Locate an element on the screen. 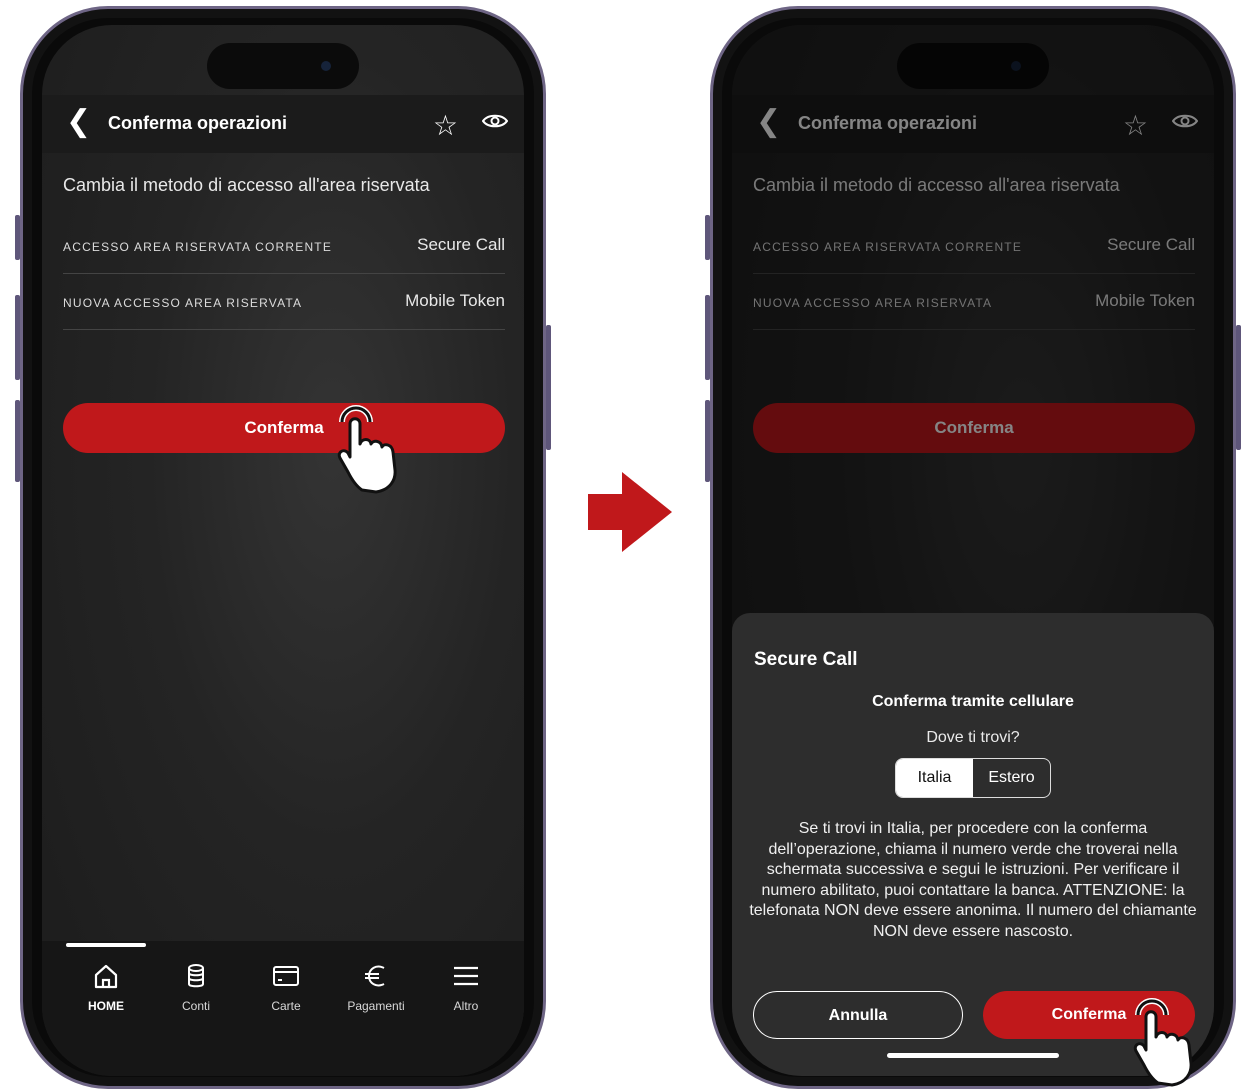 This screenshot has height=1089, width=1243. camera-icon is located at coordinates (326, 66).